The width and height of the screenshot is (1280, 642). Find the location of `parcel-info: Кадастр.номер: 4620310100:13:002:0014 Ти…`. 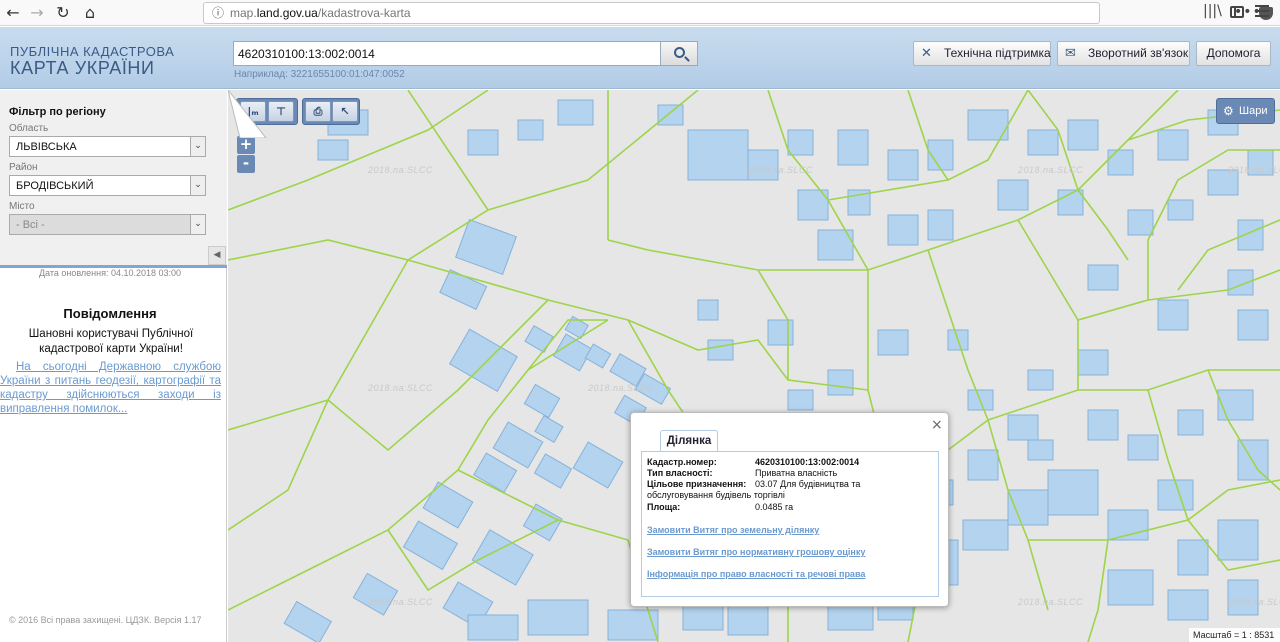

parcel-info: Кадастр.номер: 4620310100:13:002:0014 Ти… is located at coordinates (790, 524).